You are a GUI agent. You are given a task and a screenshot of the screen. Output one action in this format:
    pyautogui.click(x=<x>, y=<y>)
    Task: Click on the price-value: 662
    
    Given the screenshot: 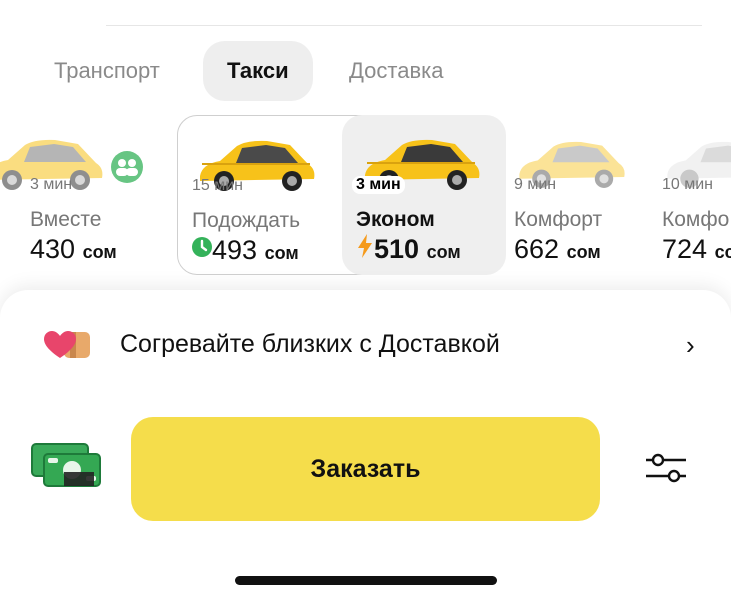 What is the action you would take?
    pyautogui.click(x=537, y=249)
    